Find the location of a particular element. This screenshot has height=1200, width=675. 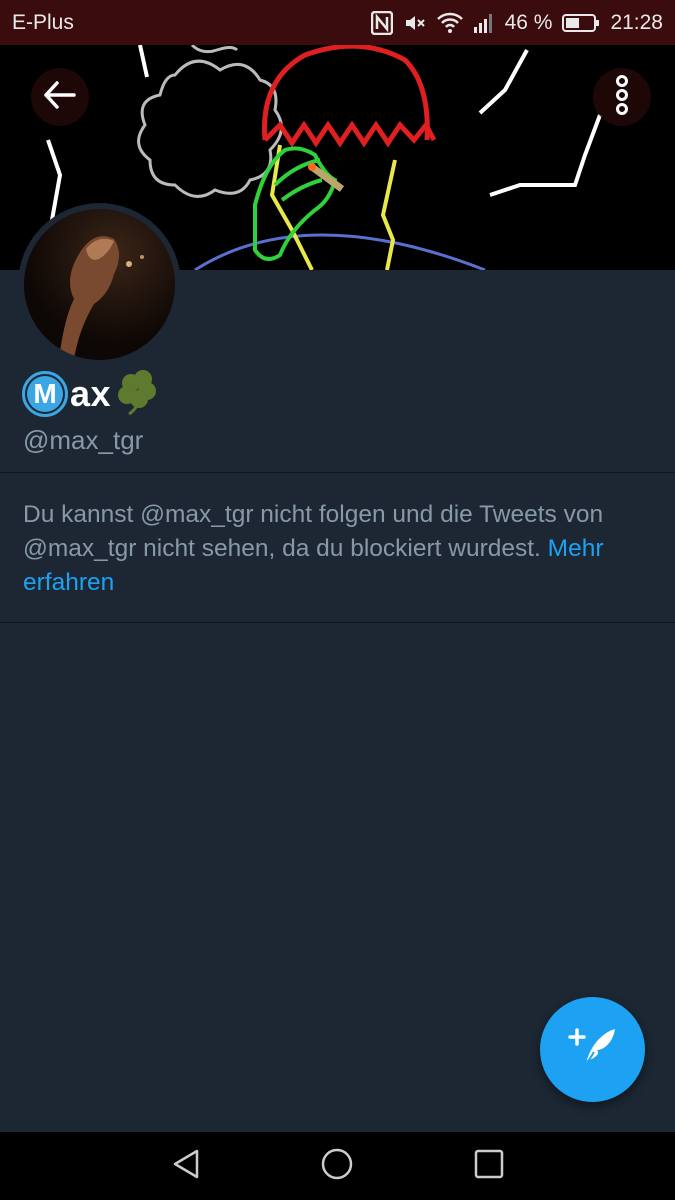

circled-m-badge: M is located at coordinates (45, 394).